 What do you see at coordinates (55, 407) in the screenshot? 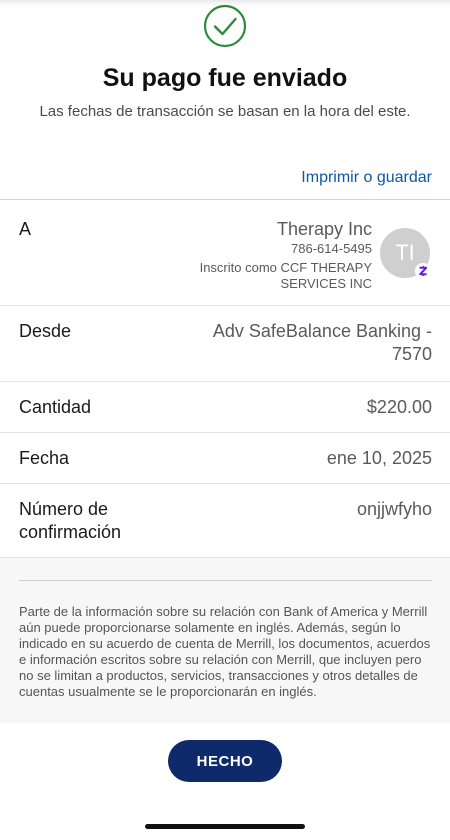
I see `amount-label: Cantidad` at bounding box center [55, 407].